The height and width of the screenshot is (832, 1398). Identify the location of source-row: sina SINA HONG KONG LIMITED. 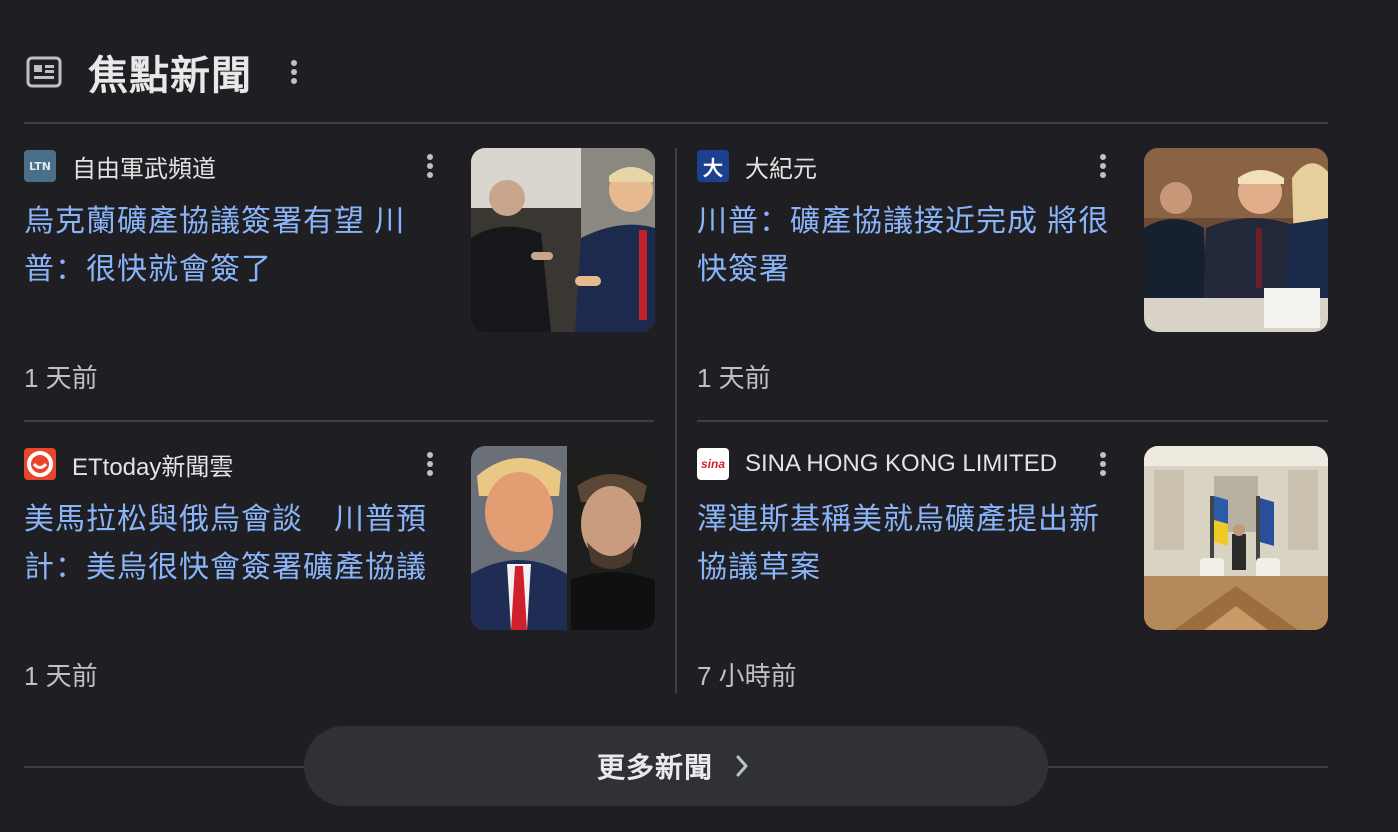
(907, 464).